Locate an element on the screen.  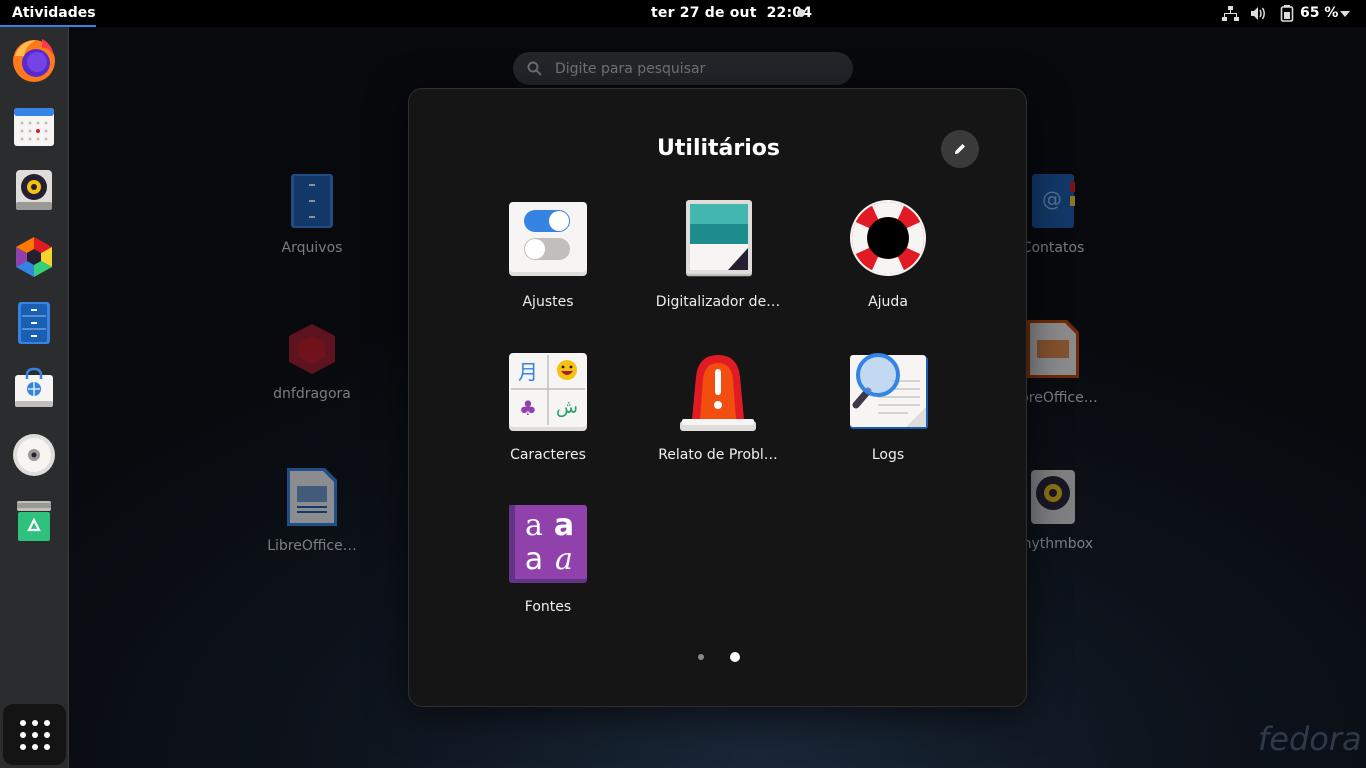
app-fontes: a a a a Fontes is located at coordinates (548, 573).